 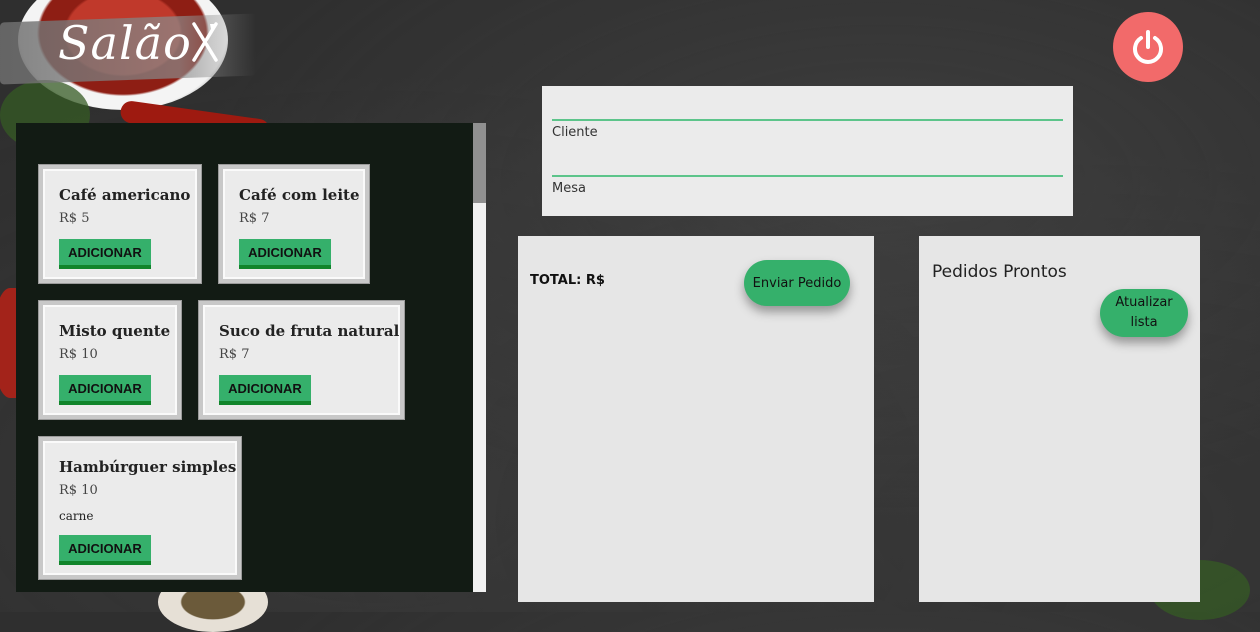 I want to click on menu-item-name: Misto quente, so click(x=115, y=331).